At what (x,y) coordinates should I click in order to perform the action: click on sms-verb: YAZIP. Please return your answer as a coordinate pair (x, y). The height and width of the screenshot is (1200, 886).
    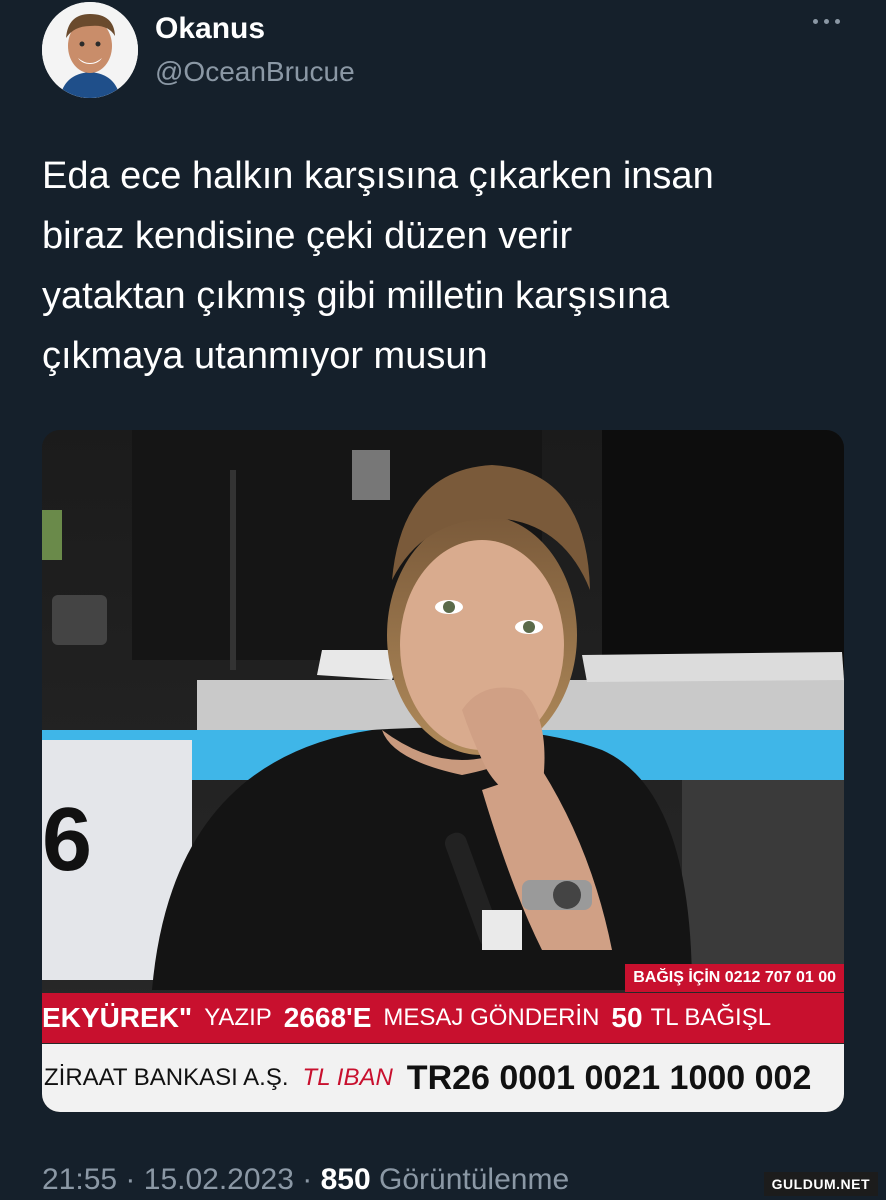
    Looking at the image, I should click on (238, 1017).